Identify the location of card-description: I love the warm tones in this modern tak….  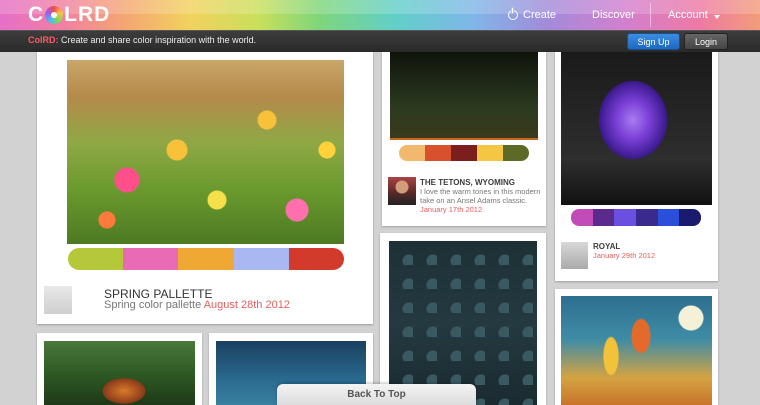
(481, 200).